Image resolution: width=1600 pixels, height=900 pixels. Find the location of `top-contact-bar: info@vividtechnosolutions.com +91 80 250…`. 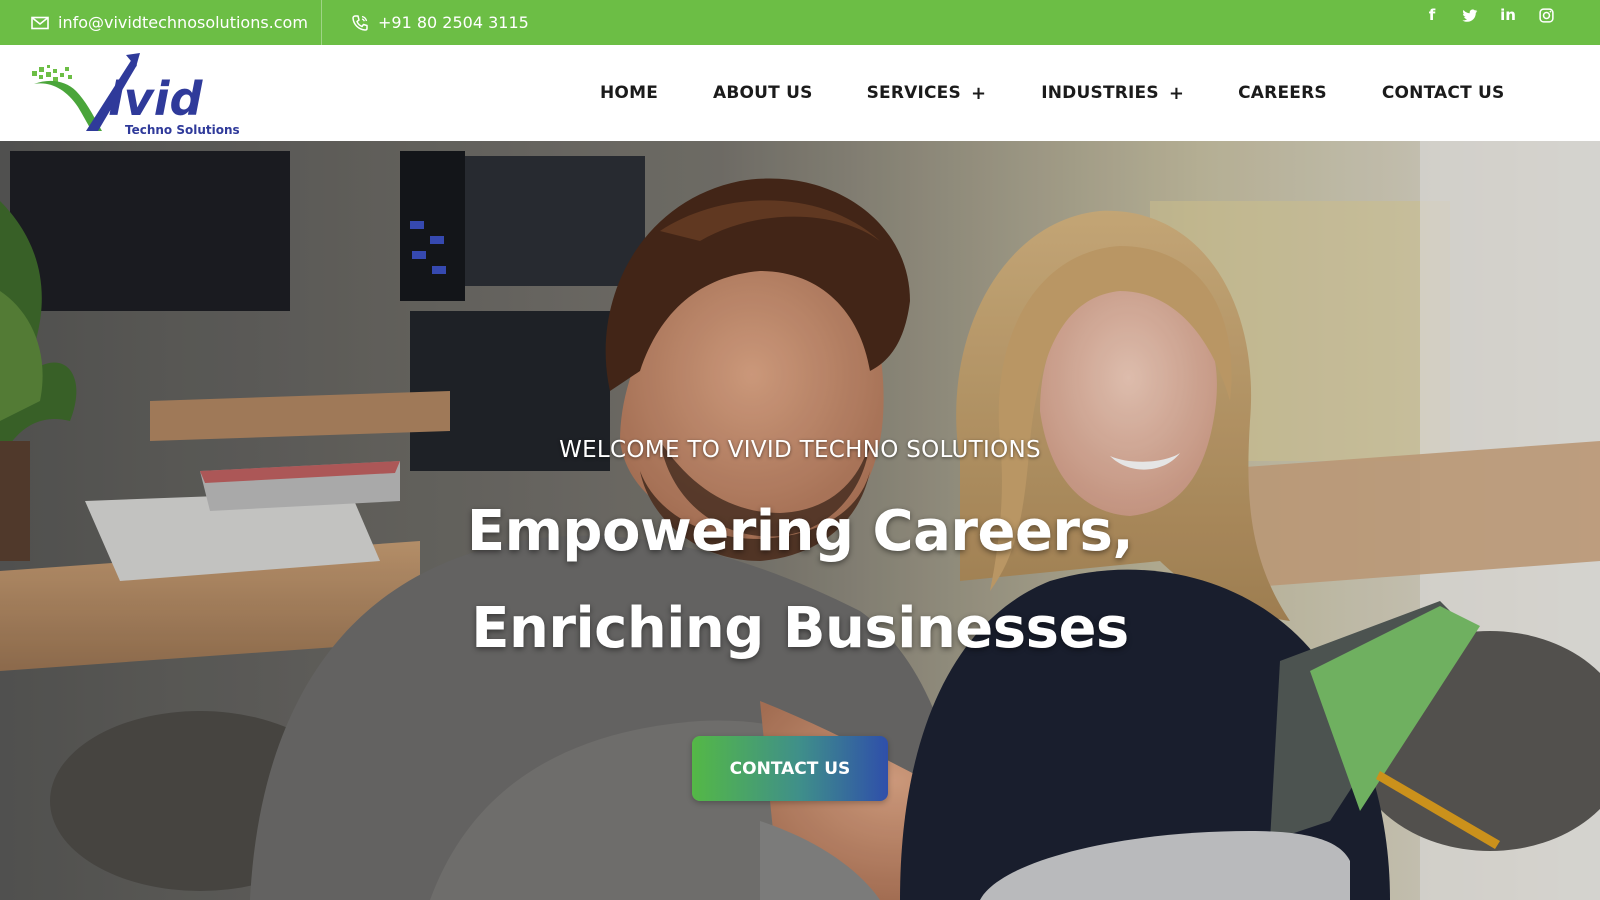

top-contact-bar: info@vividtechnosolutions.com +91 80 250… is located at coordinates (800, 22).